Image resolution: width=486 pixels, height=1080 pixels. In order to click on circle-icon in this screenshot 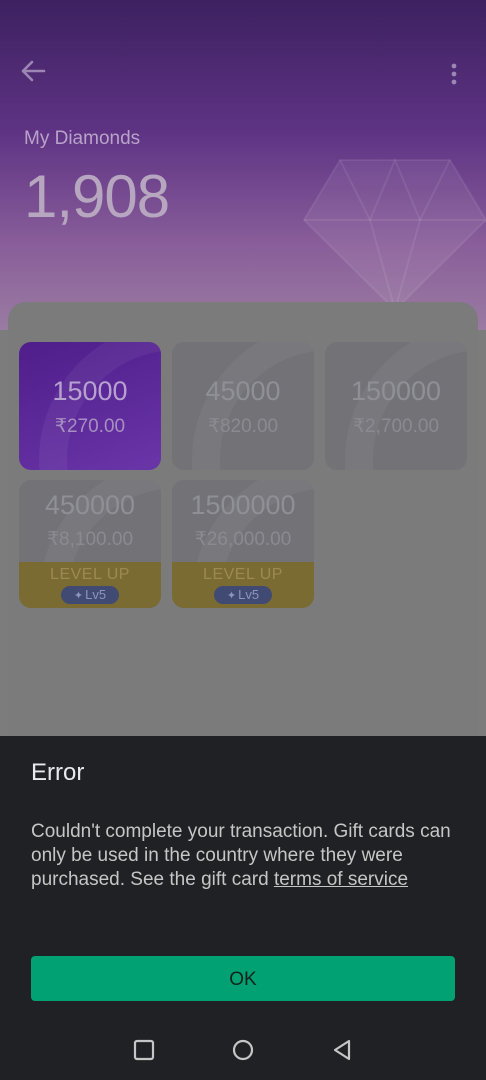, I will do `click(243, 1050)`.